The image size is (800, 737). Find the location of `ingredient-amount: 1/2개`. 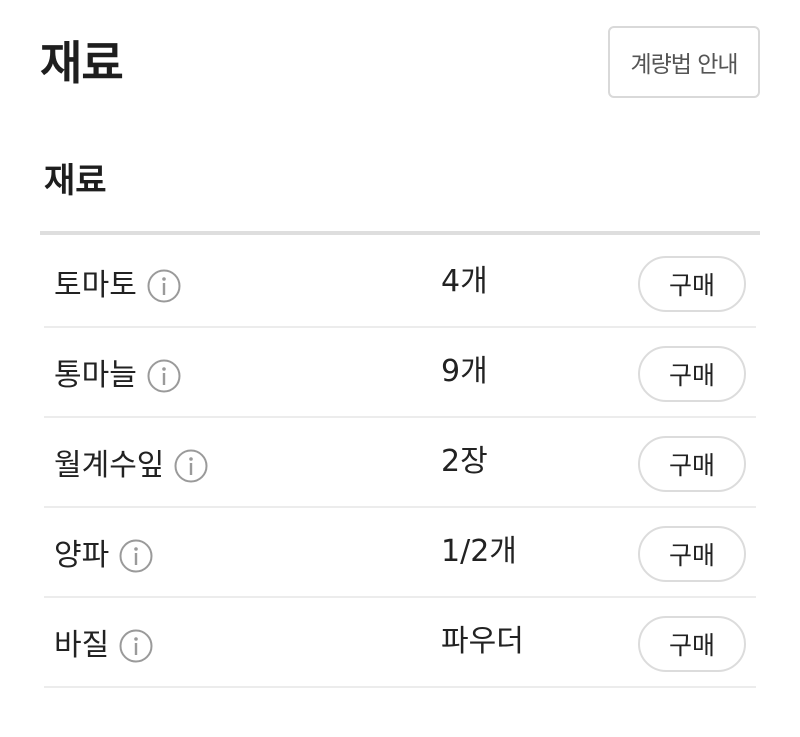

ingredient-amount: 1/2개 is located at coordinates (479, 551).